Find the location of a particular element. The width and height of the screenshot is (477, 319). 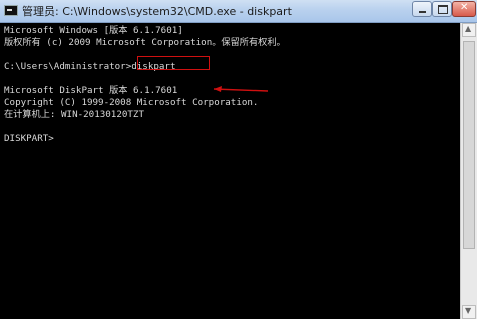

scroll-down-button is located at coordinates (469, 312).